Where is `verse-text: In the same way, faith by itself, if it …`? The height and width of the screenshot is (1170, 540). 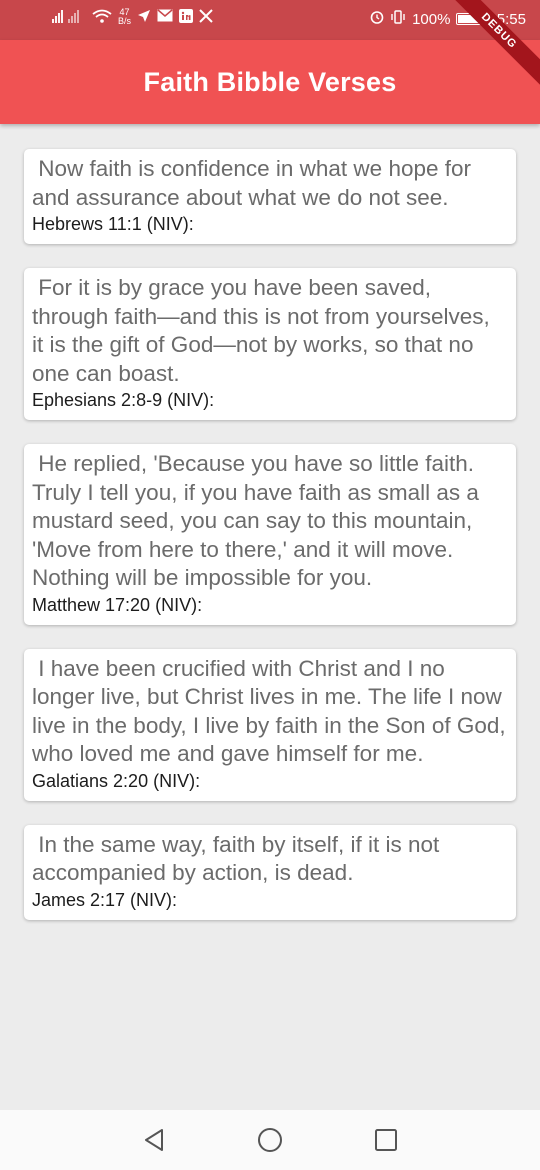 verse-text: In the same way, faith by itself, if it … is located at coordinates (239, 858).